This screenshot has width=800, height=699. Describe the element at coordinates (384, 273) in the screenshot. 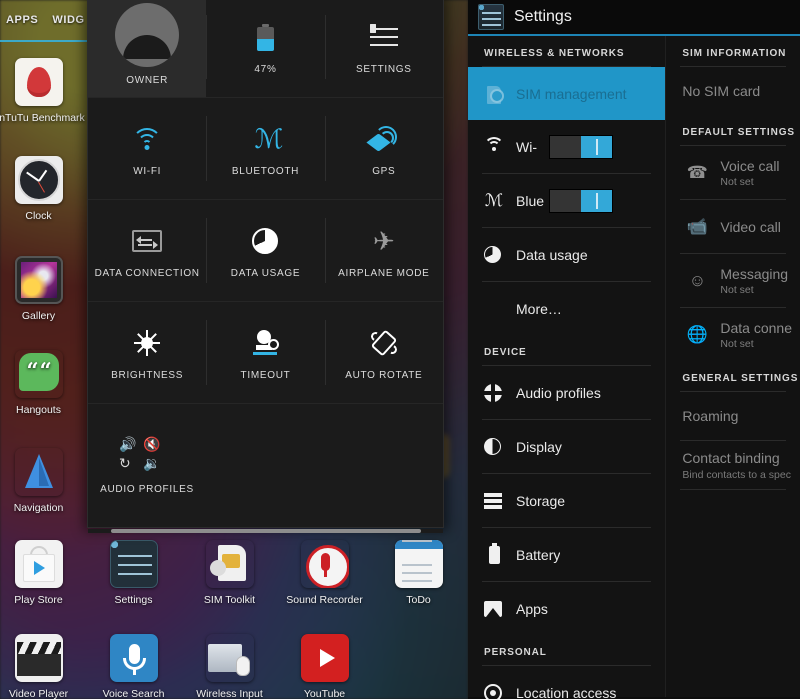

I see `qs-tile-label: AIRPLANE MODE` at that location.